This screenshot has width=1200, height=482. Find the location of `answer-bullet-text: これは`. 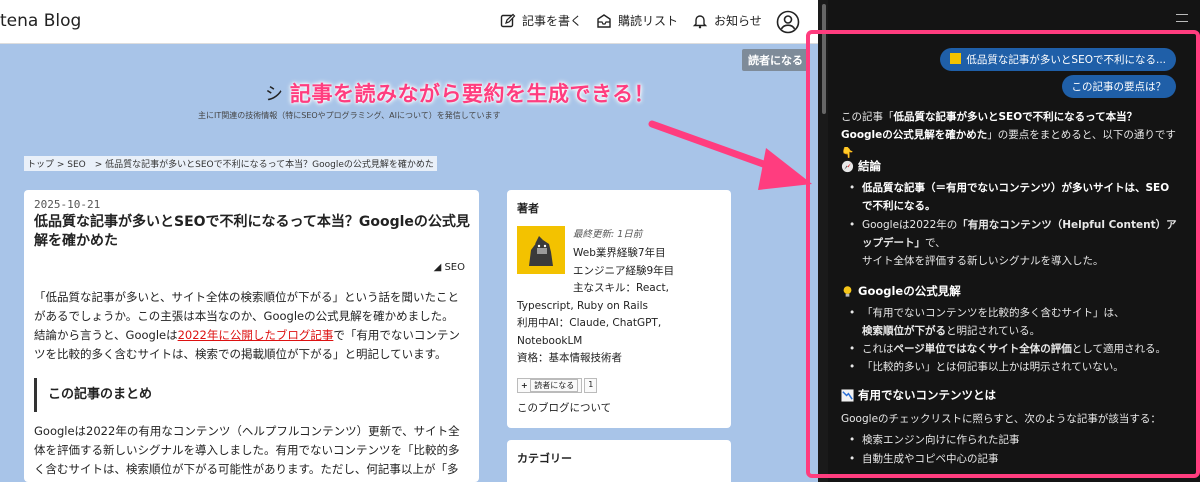

answer-bullet-text: これは is located at coordinates (878, 349).